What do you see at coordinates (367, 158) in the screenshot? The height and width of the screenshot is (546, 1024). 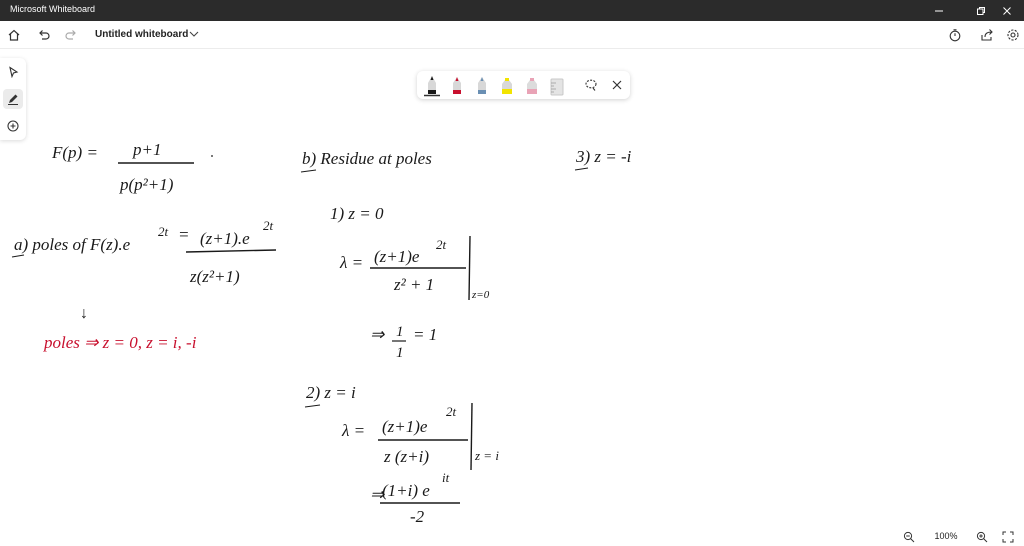 I see `part-b-heading: b) Residue at poles` at bounding box center [367, 158].